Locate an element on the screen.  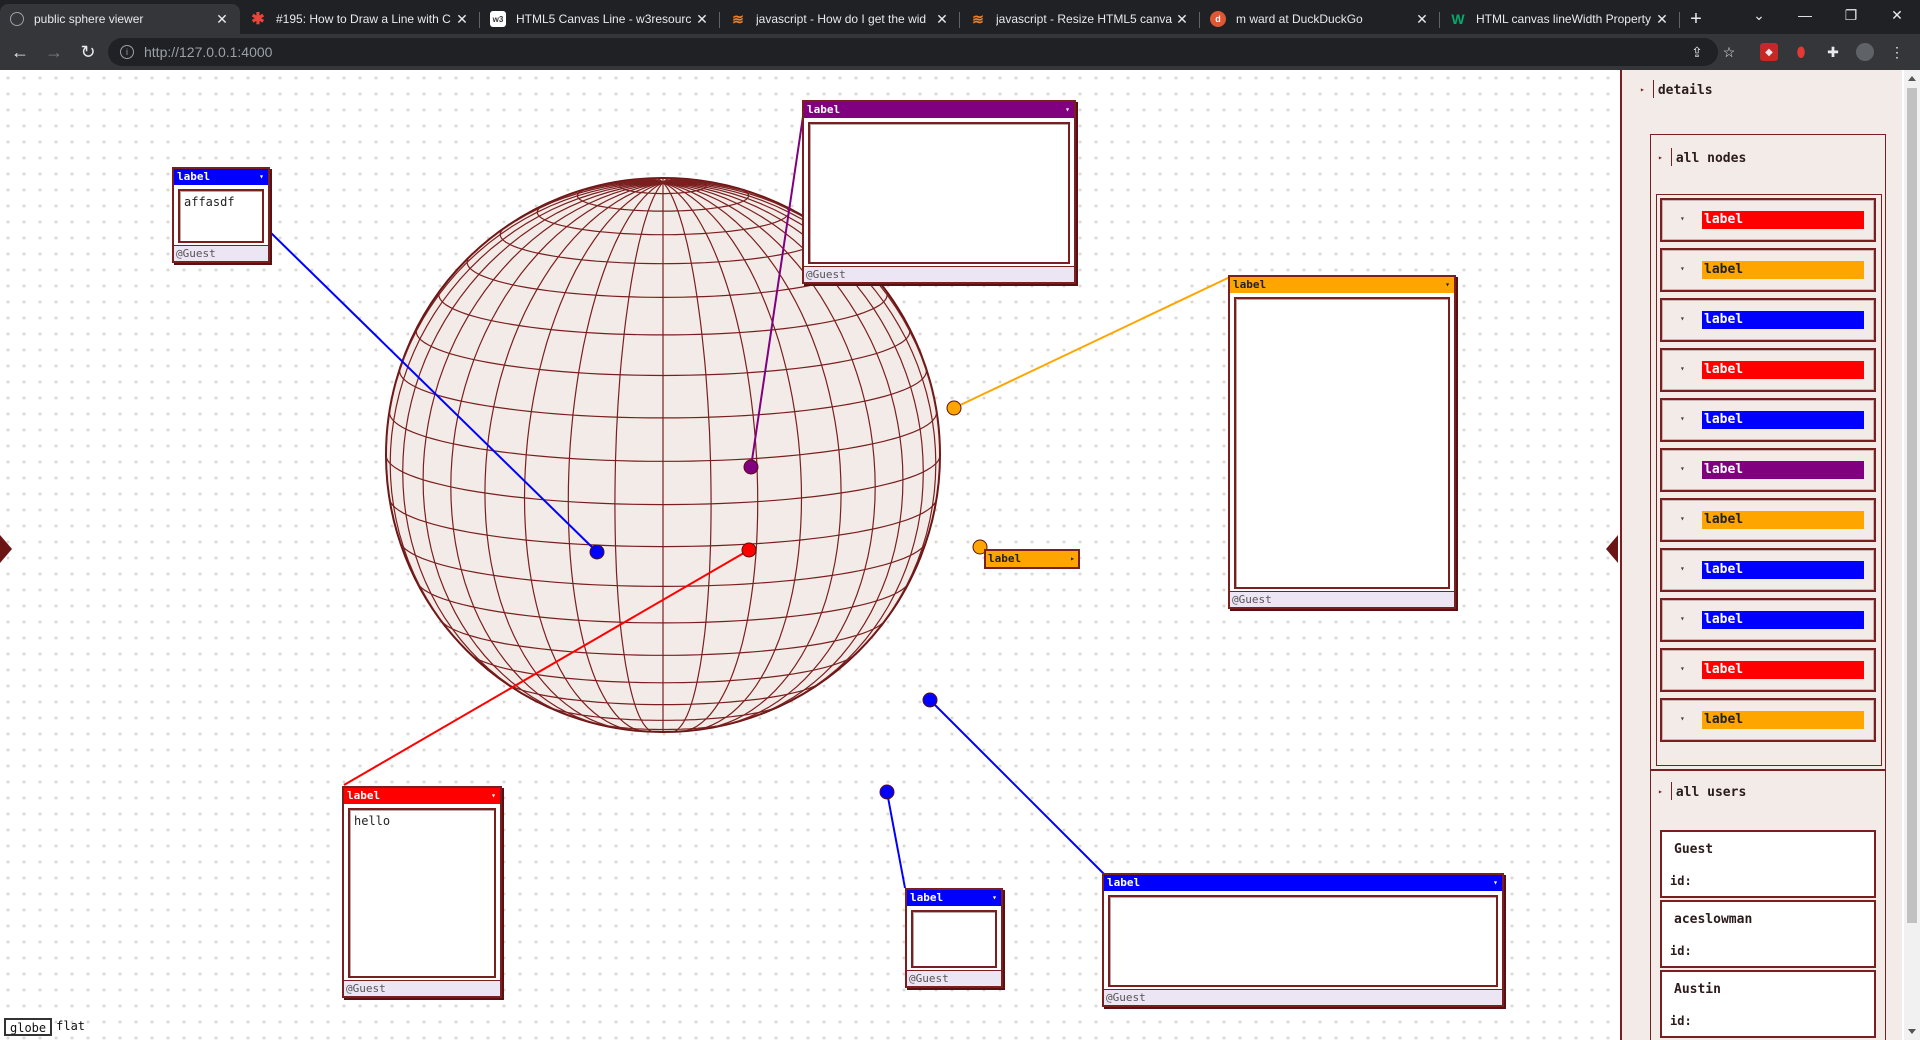
flat-mode-button: flat is located at coordinates (70, 1027).